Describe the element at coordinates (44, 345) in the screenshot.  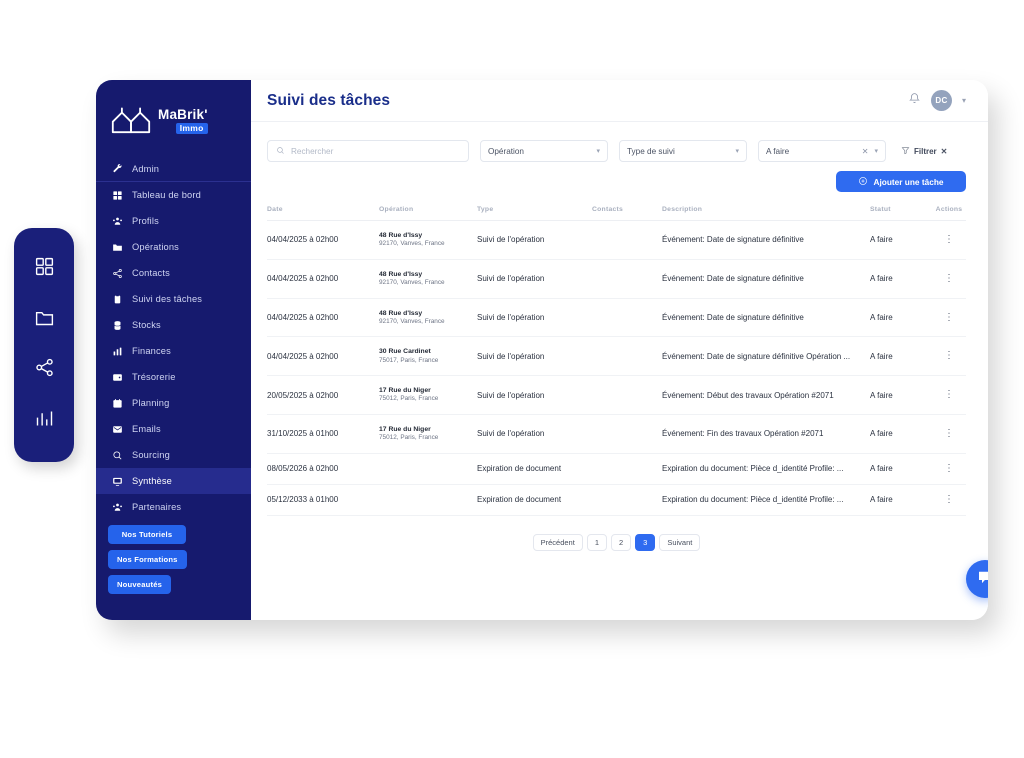
I see `floating-icon-rail` at that location.